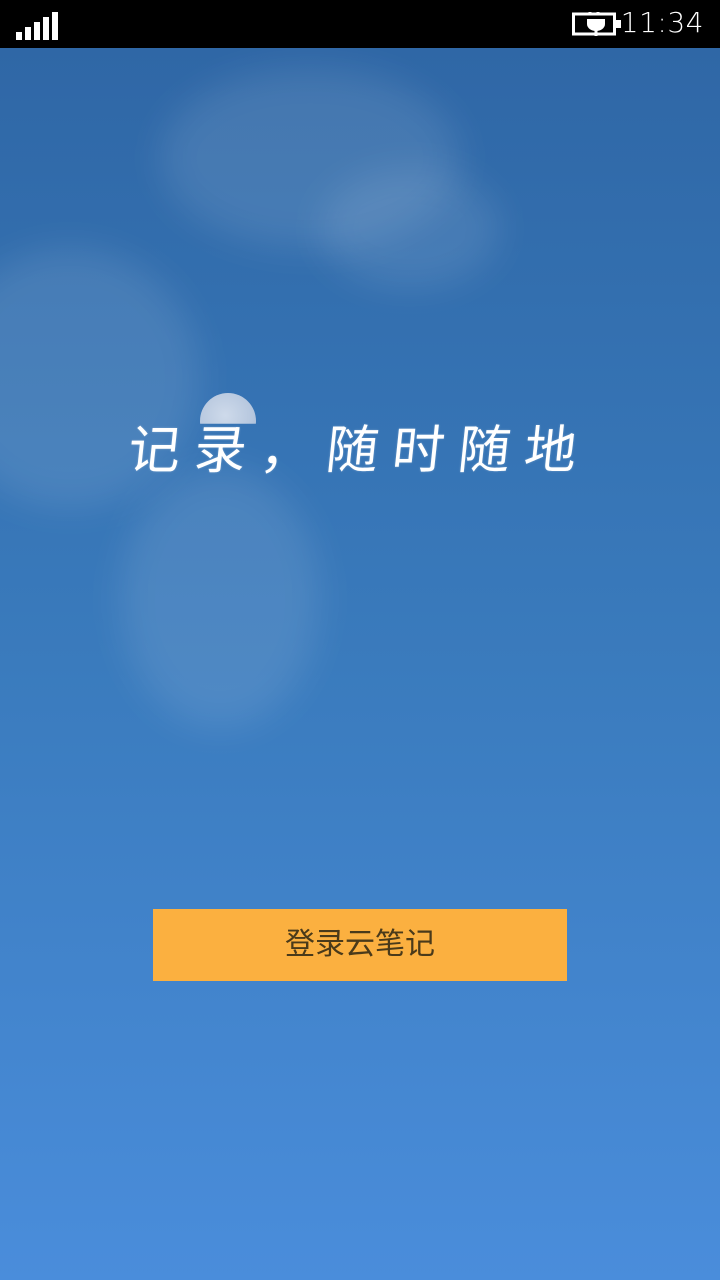 The width and height of the screenshot is (720, 1280). I want to click on signal-bars-icon, so click(38, 25).